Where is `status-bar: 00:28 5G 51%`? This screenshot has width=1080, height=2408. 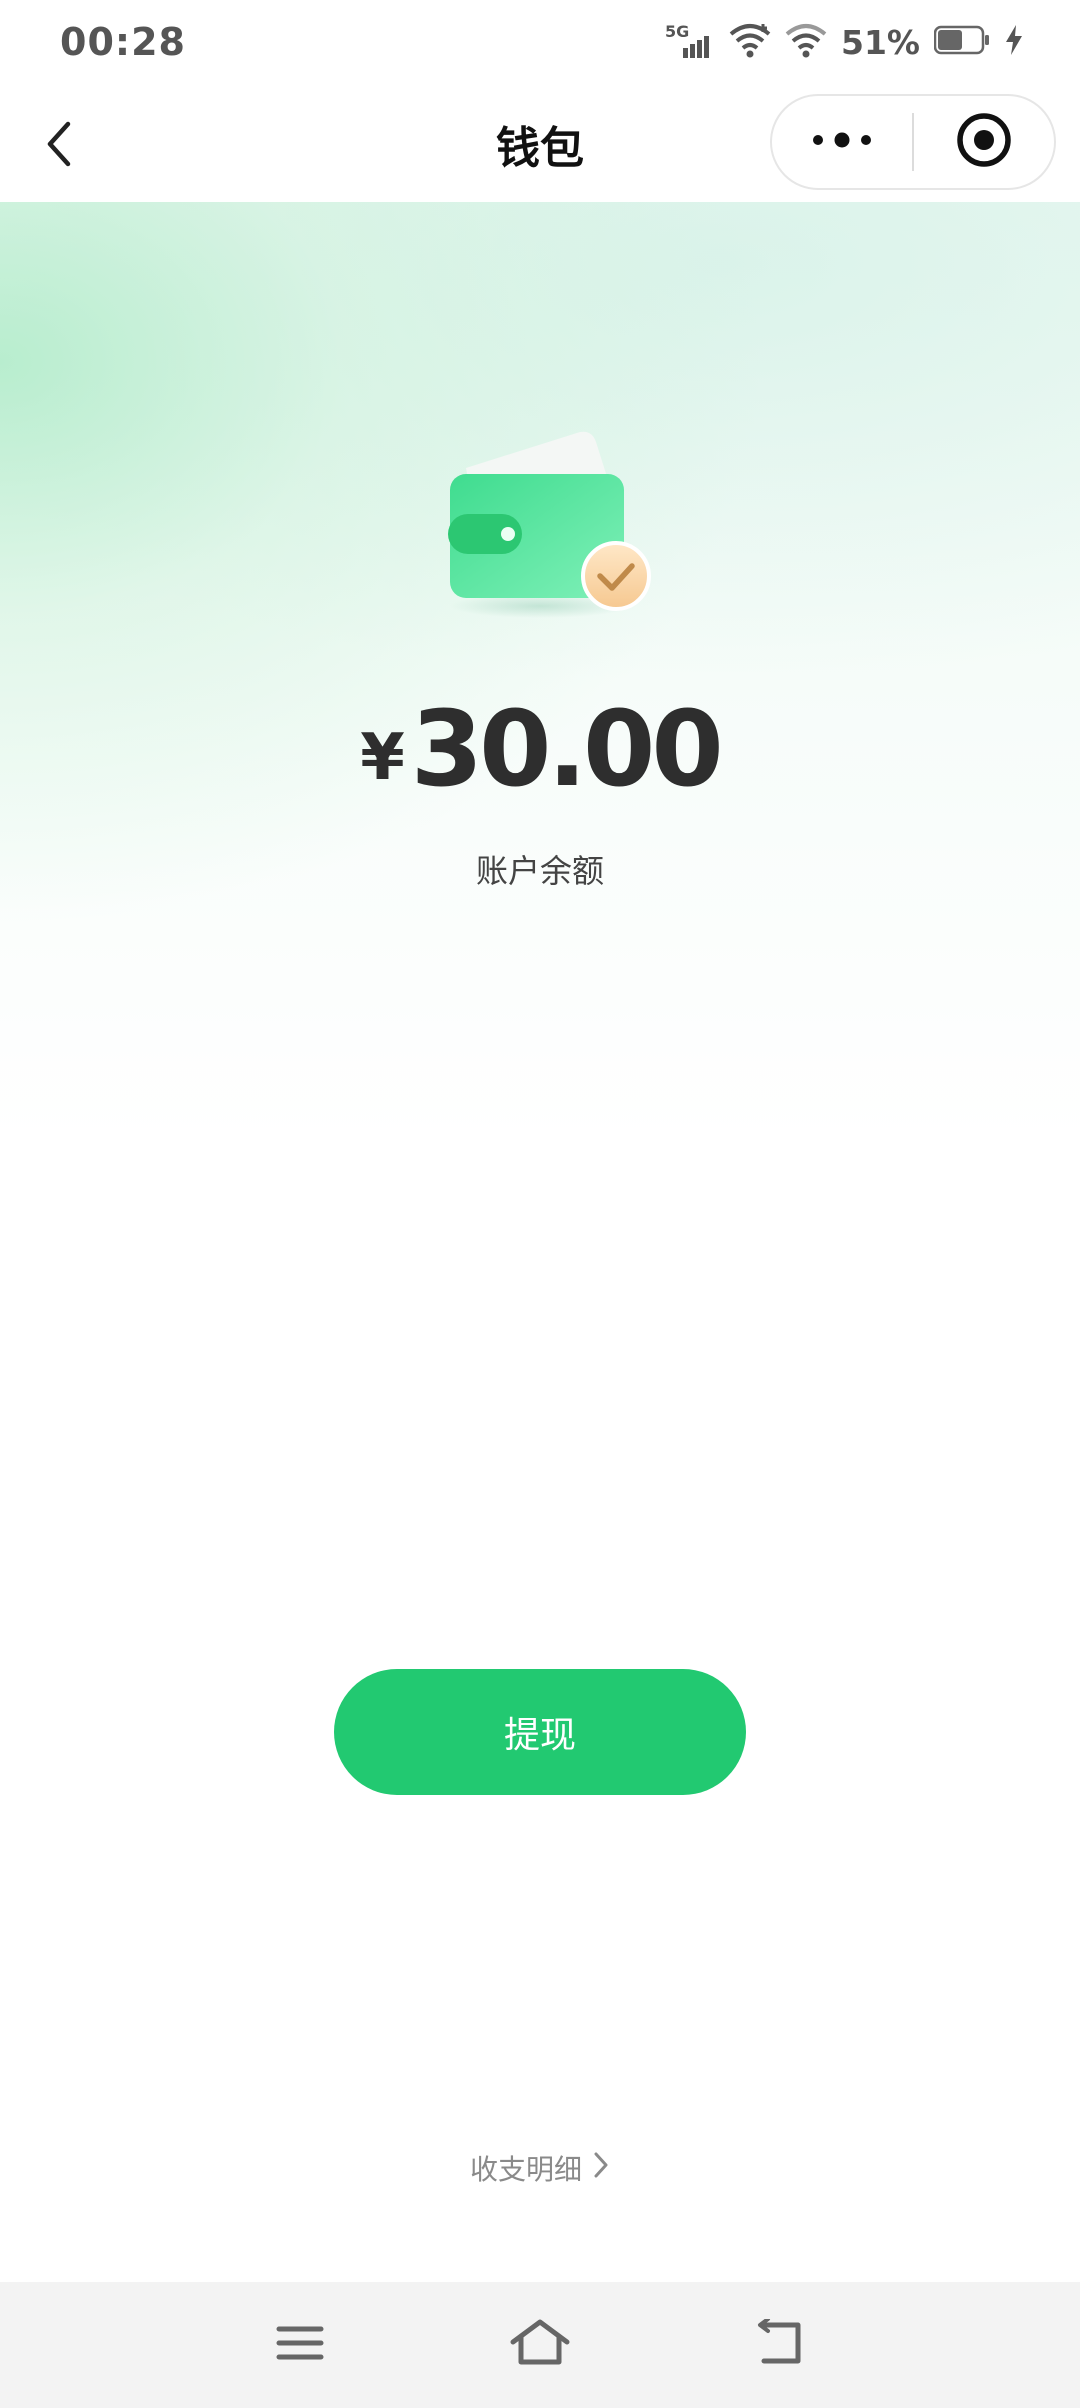 status-bar: 00:28 5G 51% is located at coordinates (540, 42).